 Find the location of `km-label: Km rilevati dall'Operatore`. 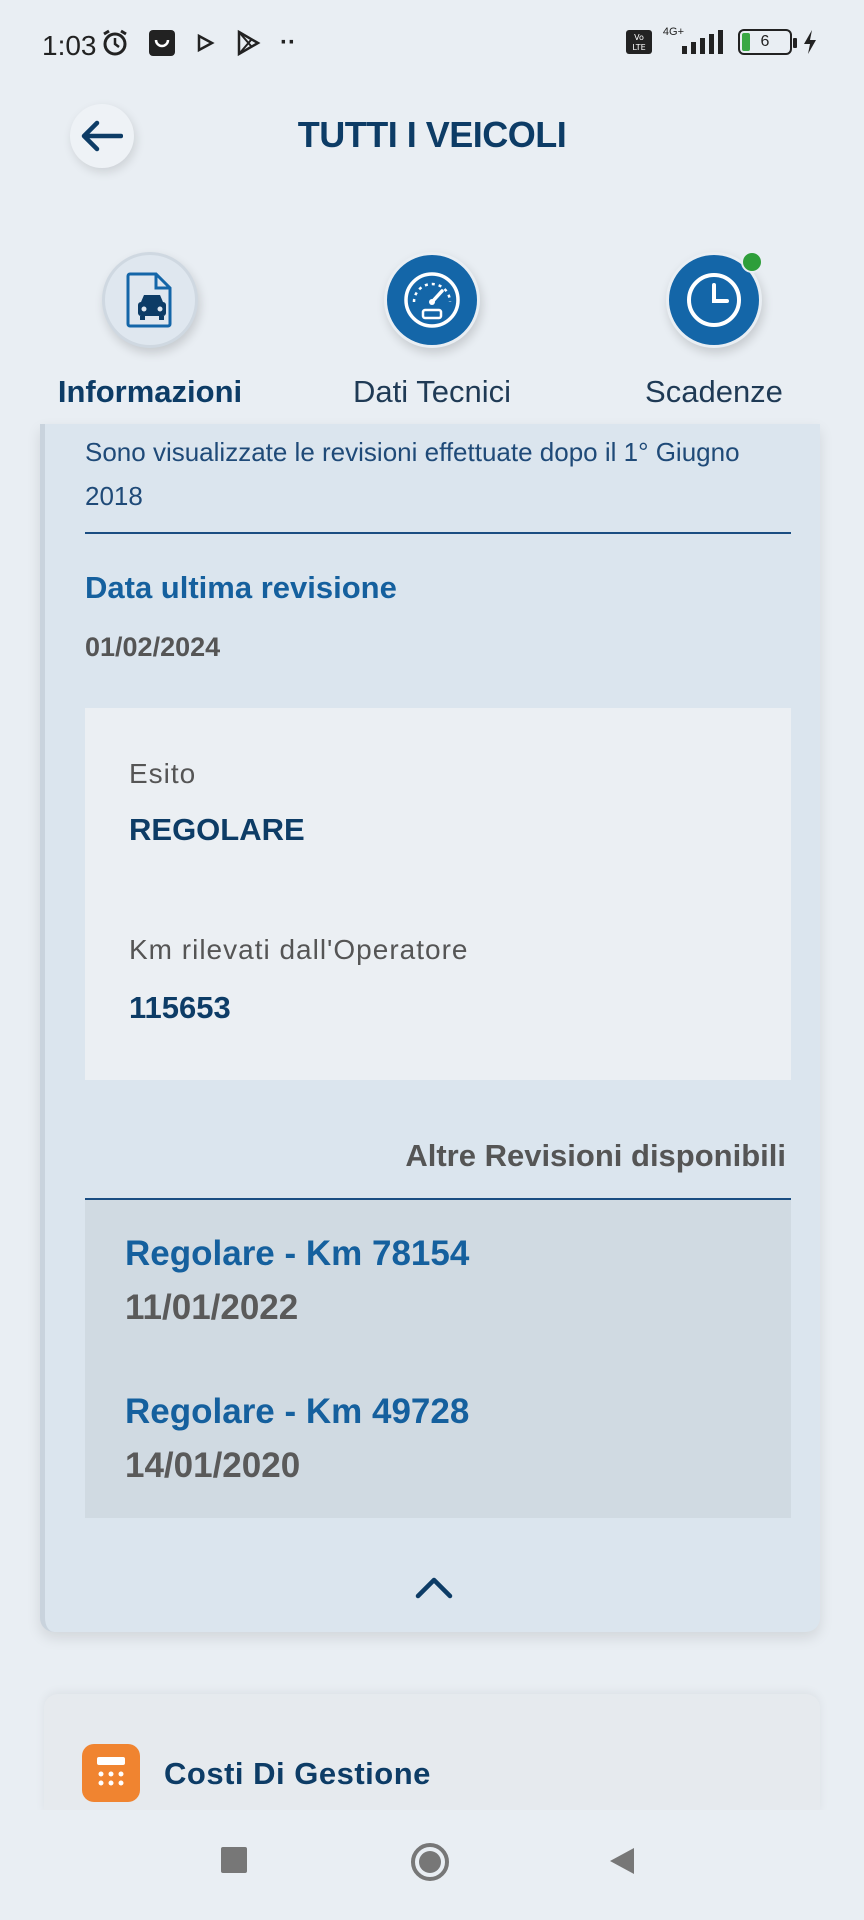

km-label: Km rilevati dall'Operatore is located at coordinates (299, 949).